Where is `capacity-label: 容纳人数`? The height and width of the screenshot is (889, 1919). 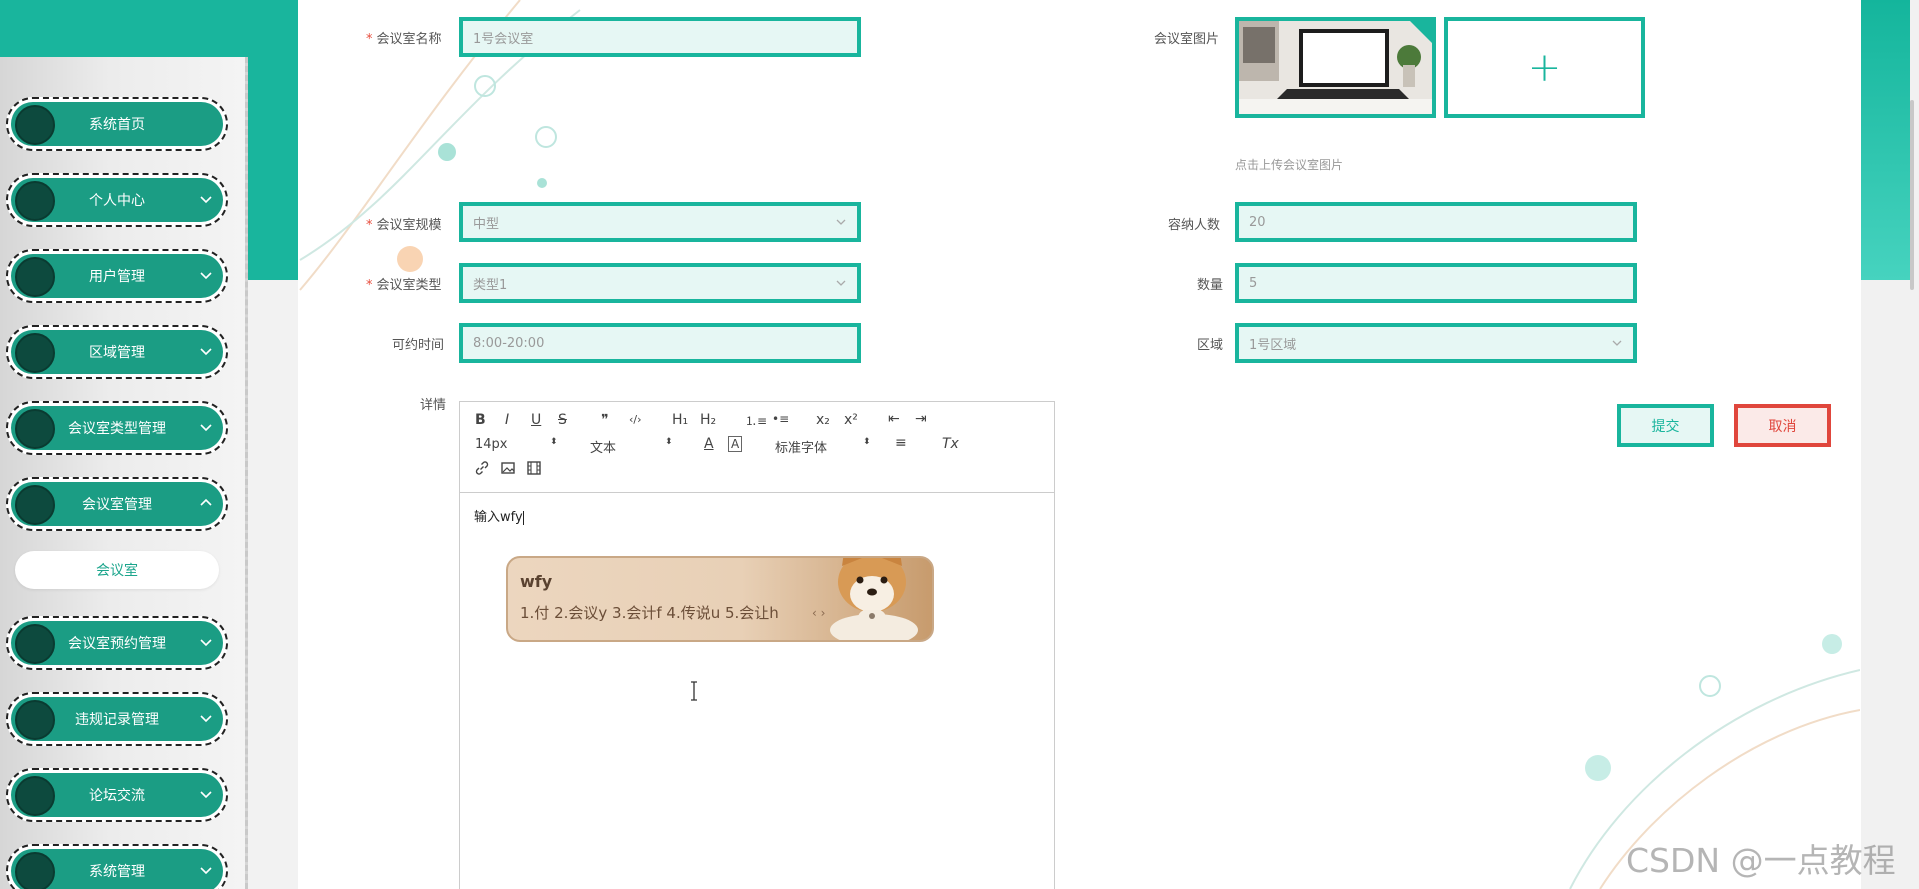 capacity-label: 容纳人数 is located at coordinates (1194, 225).